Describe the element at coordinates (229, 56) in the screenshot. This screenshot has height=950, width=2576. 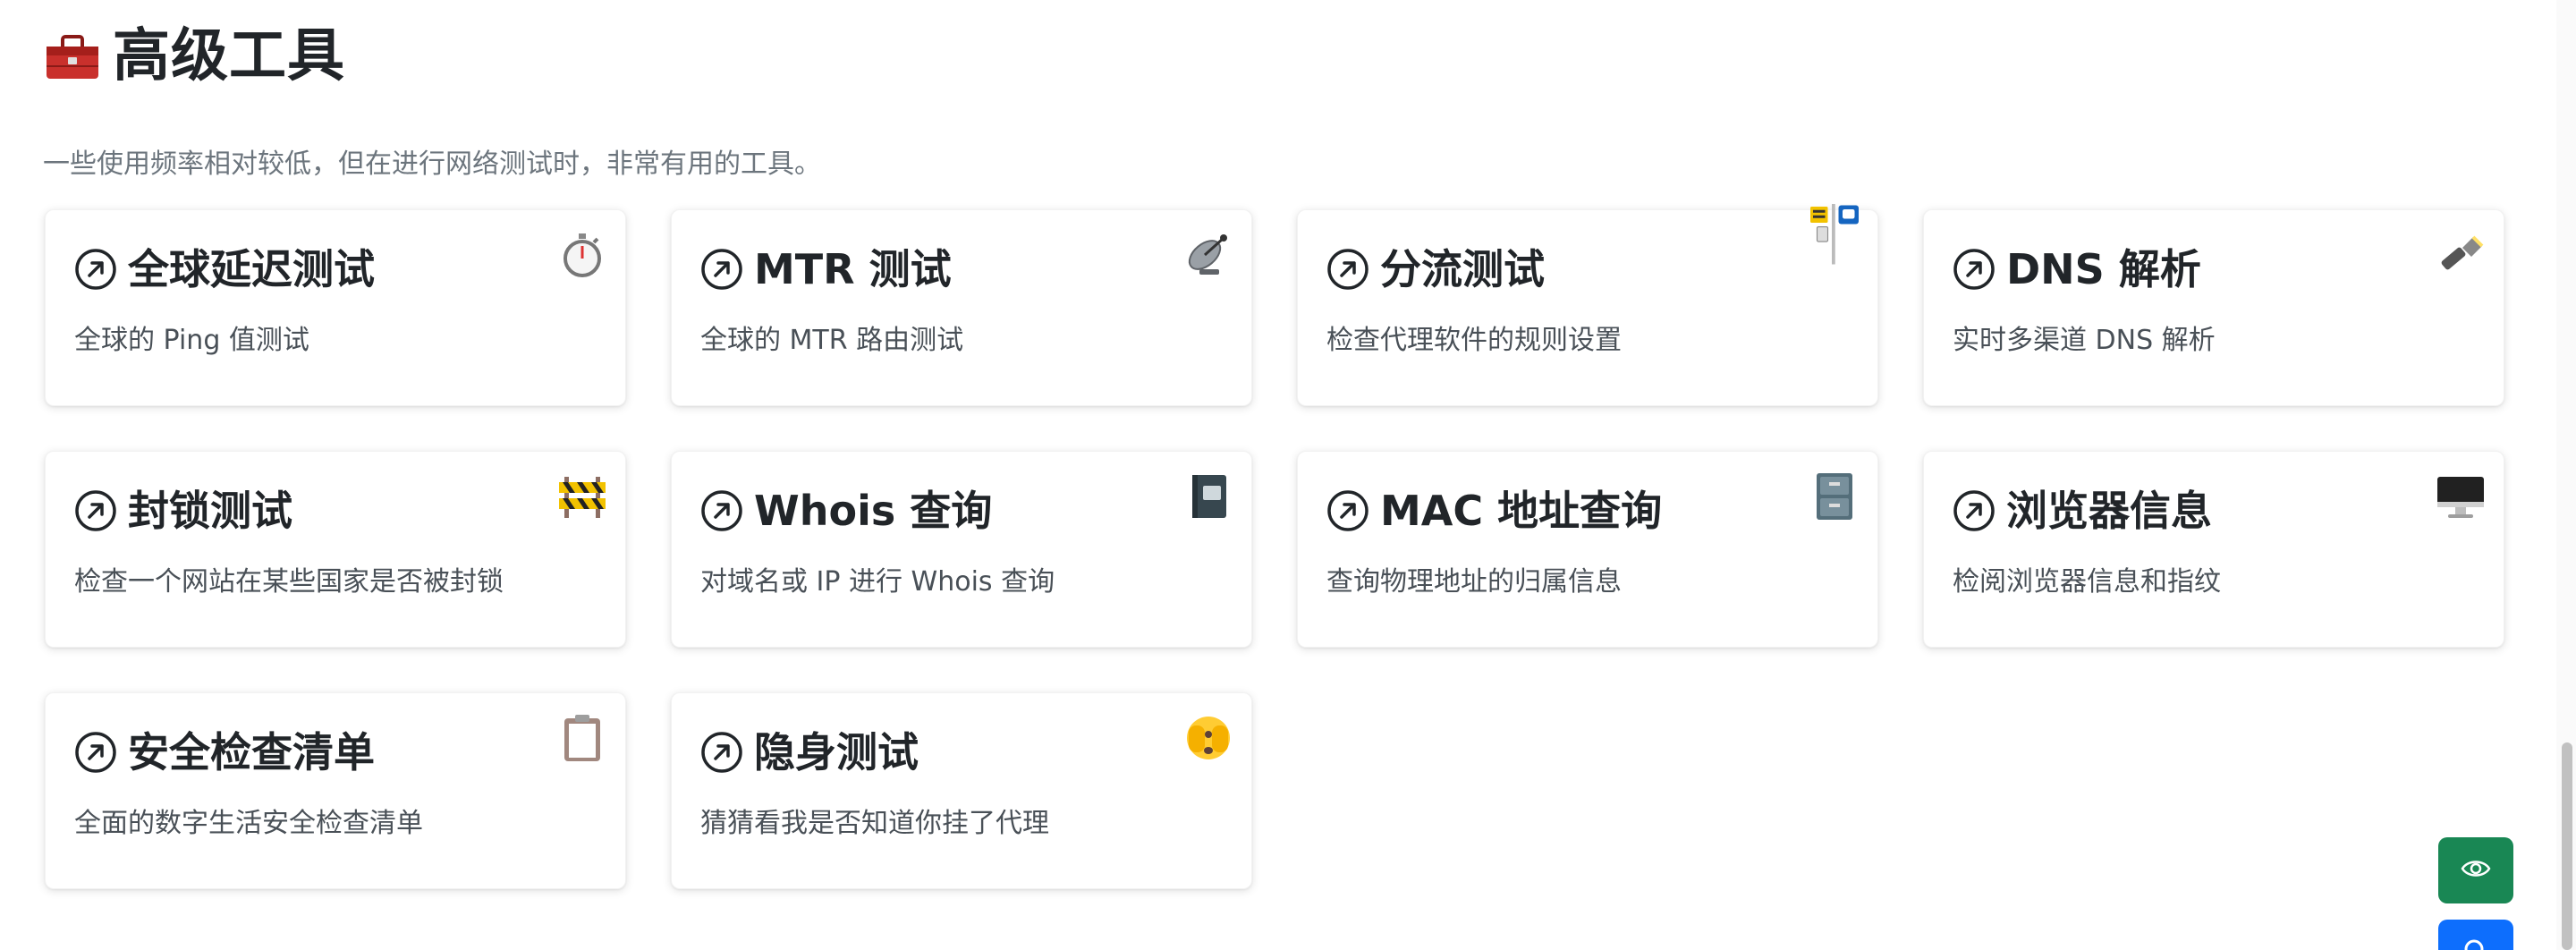
I see `section-title: 高级工具` at that location.